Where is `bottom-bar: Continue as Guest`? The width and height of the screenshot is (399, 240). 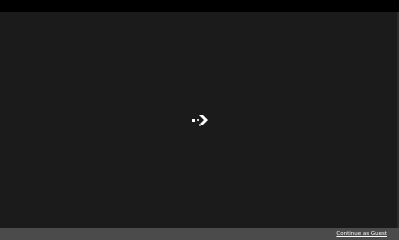 bottom-bar: Continue as Guest is located at coordinates (199, 234).